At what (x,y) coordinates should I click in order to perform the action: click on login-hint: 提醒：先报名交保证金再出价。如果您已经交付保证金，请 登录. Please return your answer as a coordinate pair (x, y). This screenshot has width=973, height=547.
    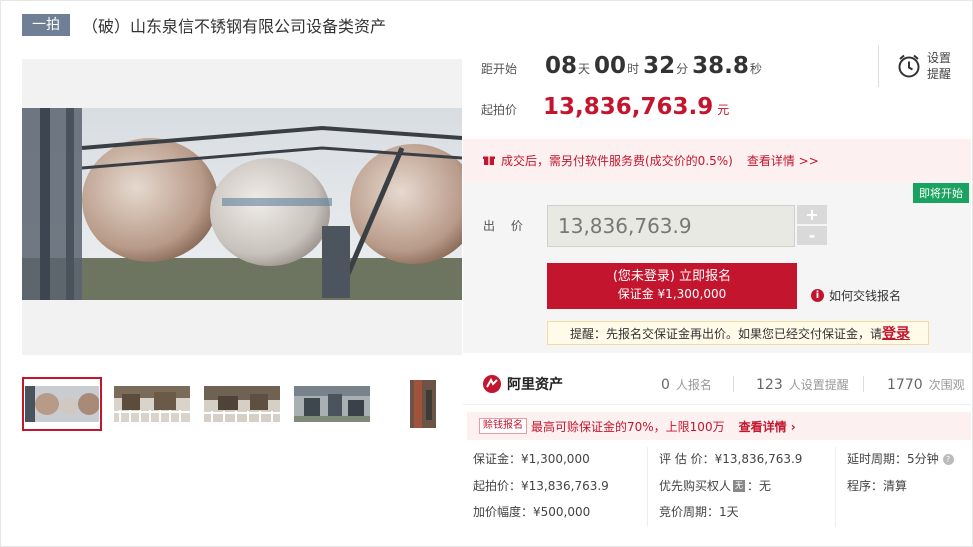
    Looking at the image, I should click on (738, 333).